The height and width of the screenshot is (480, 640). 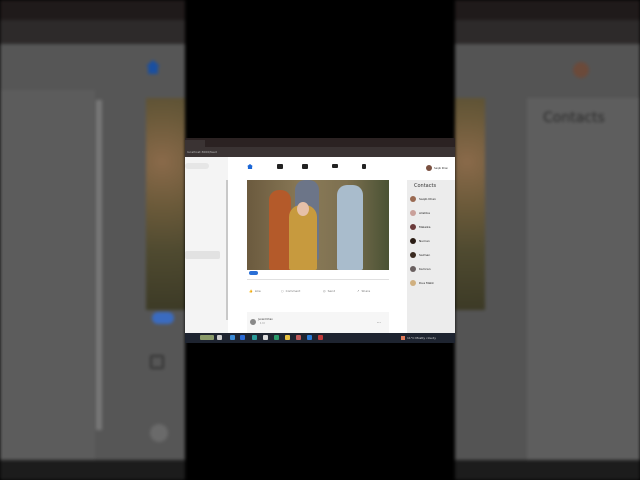 I want to click on thumbs-up-icon: 👍, so click(x=251, y=291).